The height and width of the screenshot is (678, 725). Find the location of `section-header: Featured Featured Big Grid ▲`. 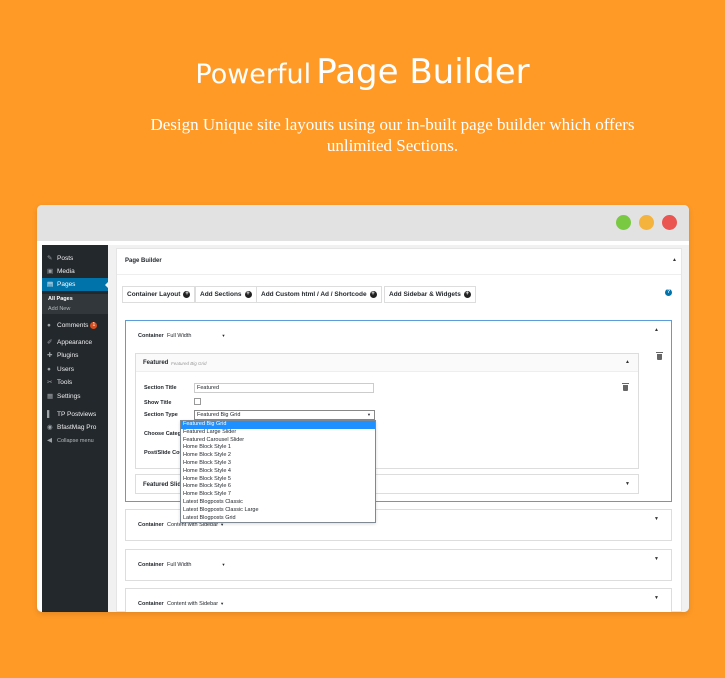

section-header: Featured Featured Big Grid ▲ is located at coordinates (387, 363).